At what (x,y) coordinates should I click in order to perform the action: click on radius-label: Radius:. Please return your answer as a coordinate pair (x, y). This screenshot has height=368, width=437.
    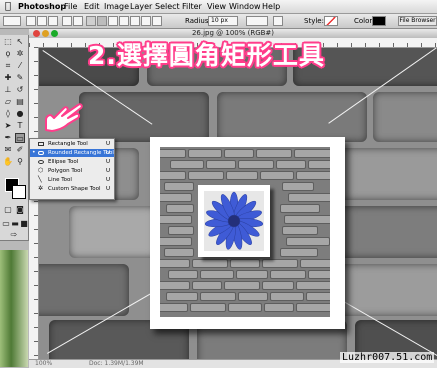
    Looking at the image, I should click on (198, 21).